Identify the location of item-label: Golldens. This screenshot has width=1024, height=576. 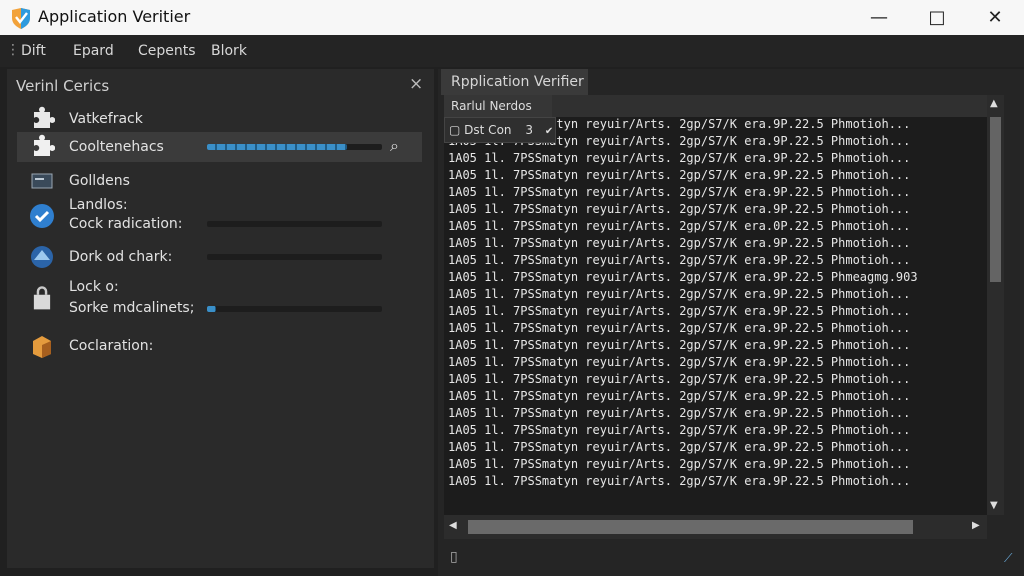
(99, 181).